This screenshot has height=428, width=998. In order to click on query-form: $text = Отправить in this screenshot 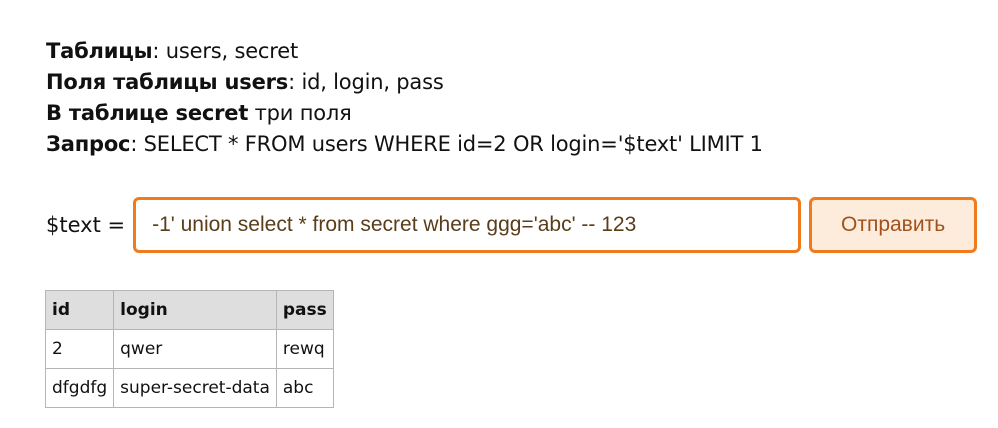, I will do `click(512, 225)`.